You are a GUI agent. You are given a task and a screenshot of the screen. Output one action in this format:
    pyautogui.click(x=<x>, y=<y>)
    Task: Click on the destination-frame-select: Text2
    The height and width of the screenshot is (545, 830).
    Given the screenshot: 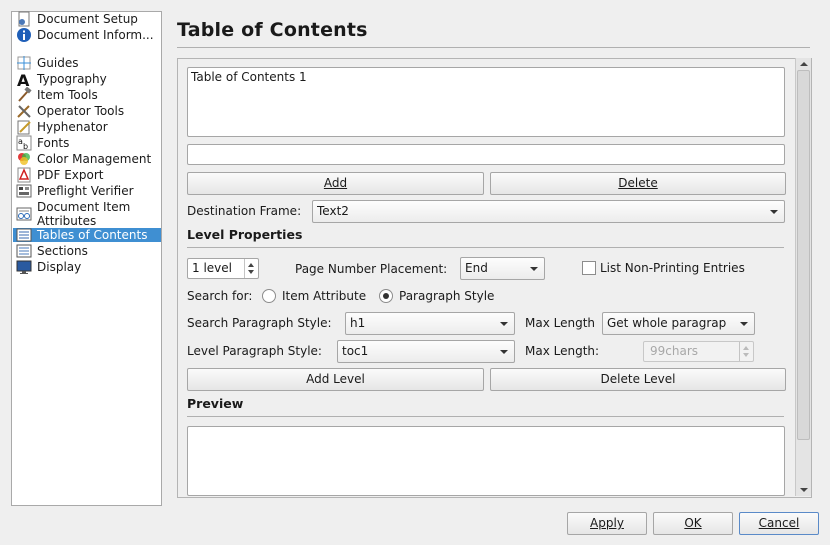 What is the action you would take?
    pyautogui.click(x=548, y=211)
    